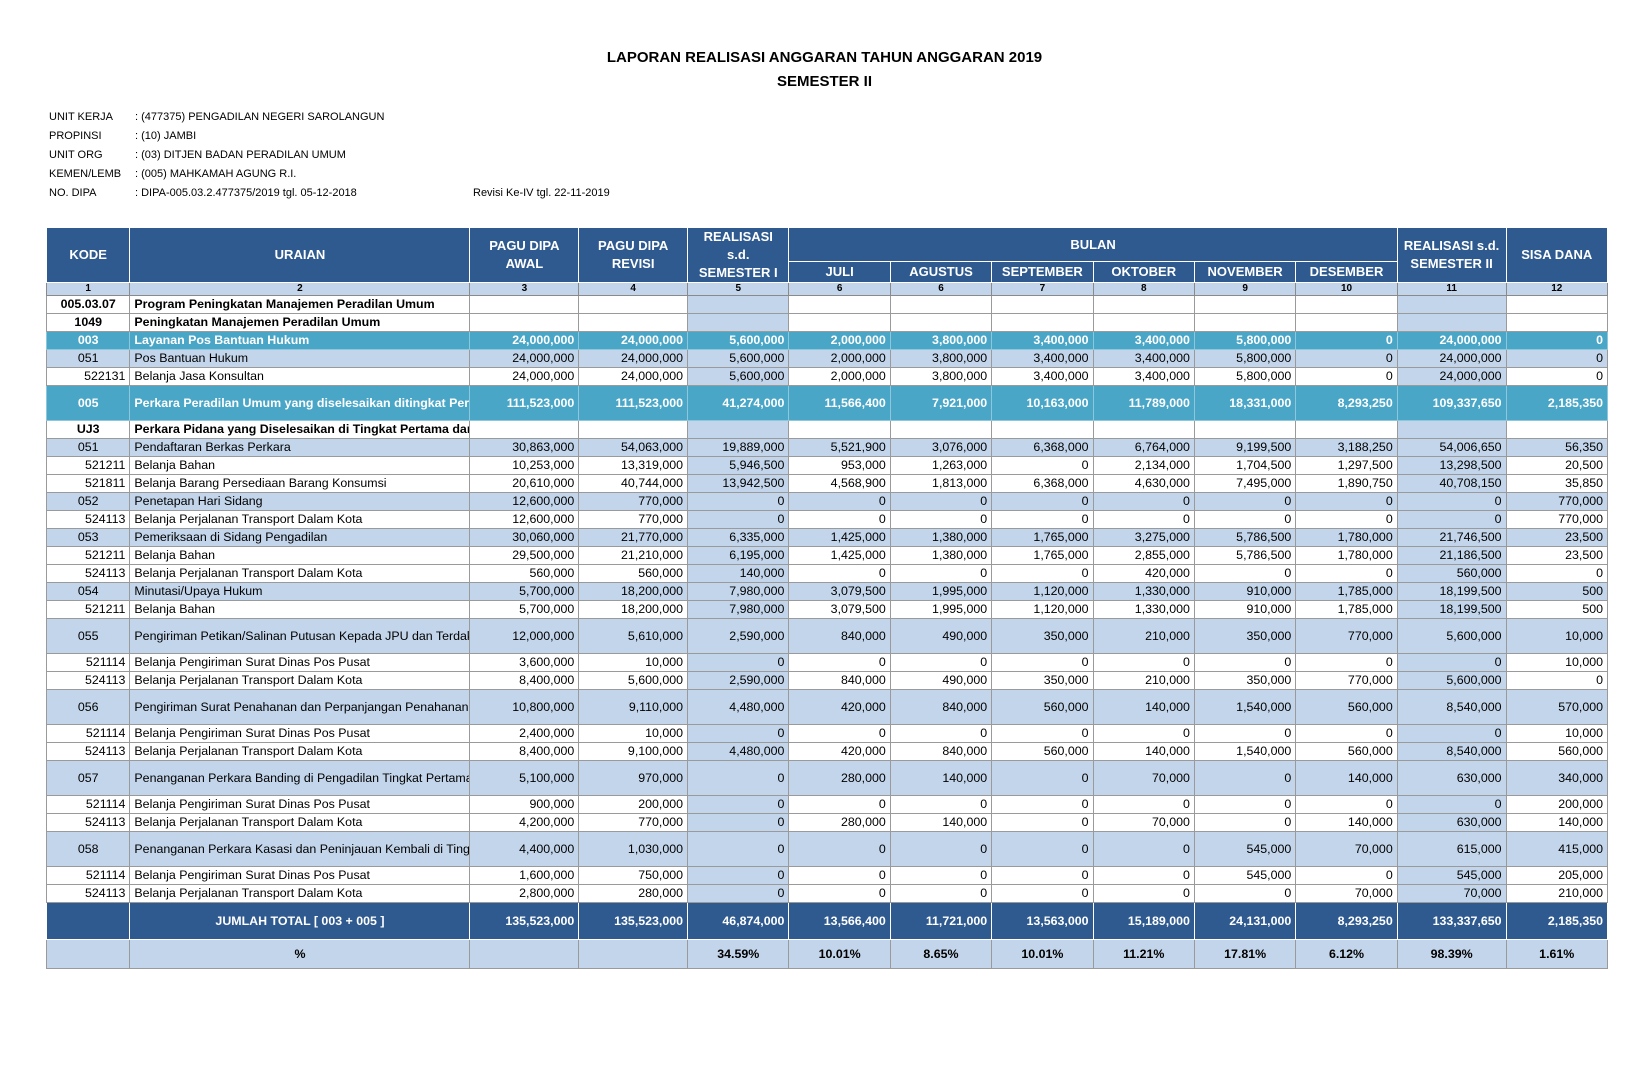 The image size is (1649, 1079). I want to click on row-value: 4,200,000, so click(524, 822).